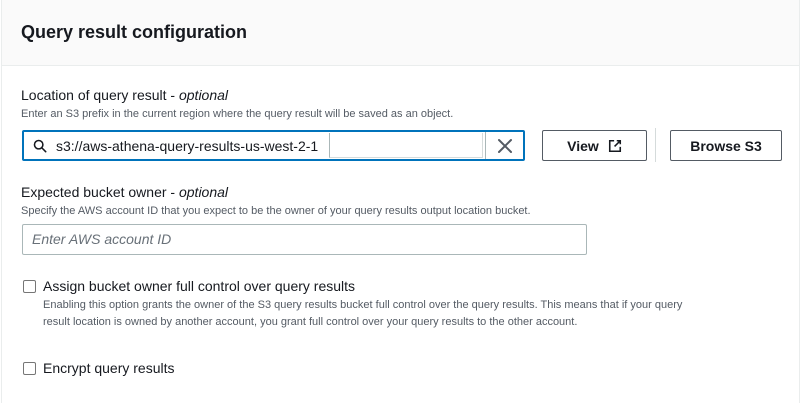 Image resolution: width=801 pixels, height=403 pixels. What do you see at coordinates (134, 32) in the screenshot?
I see `panel-title: Query result configuration` at bounding box center [134, 32].